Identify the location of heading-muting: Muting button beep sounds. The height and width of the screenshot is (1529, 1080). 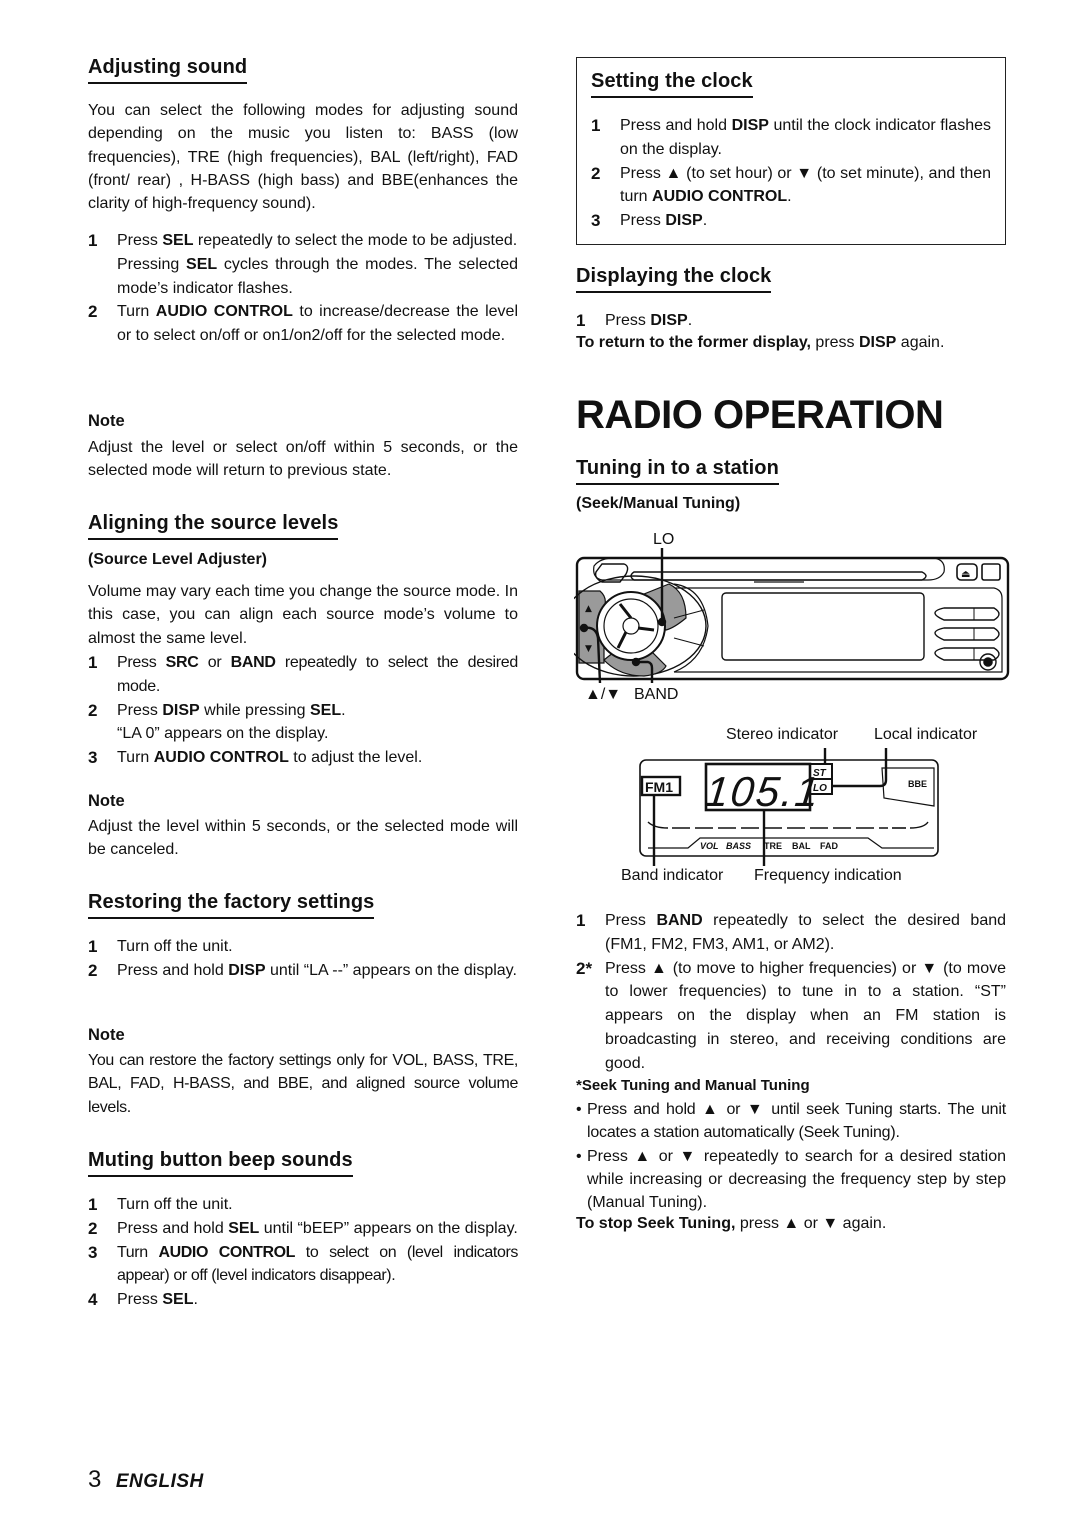
(220, 1163).